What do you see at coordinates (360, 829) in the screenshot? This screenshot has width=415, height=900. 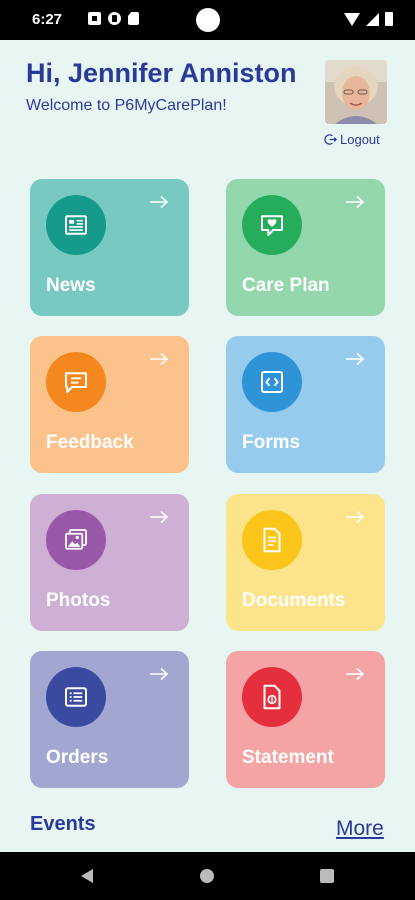 I see `more-link: More` at bounding box center [360, 829].